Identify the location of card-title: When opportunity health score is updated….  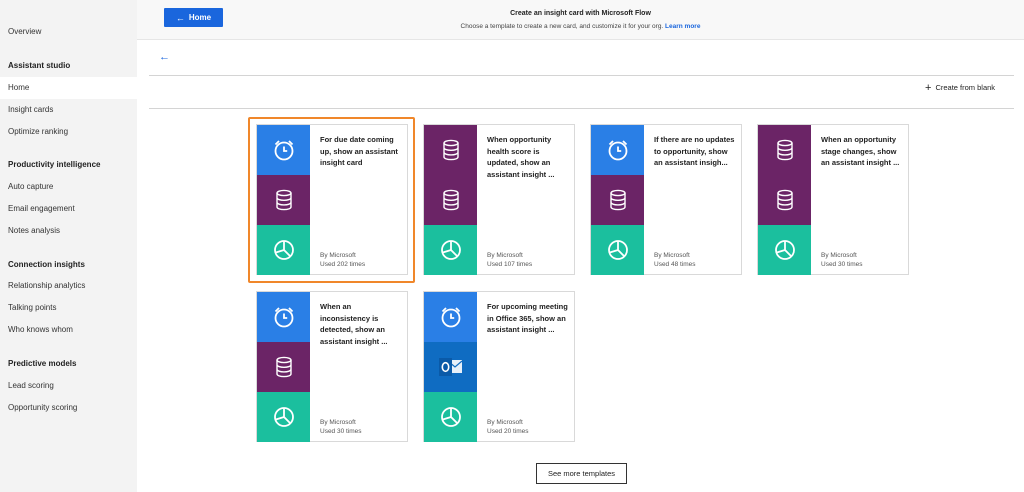
(521, 157).